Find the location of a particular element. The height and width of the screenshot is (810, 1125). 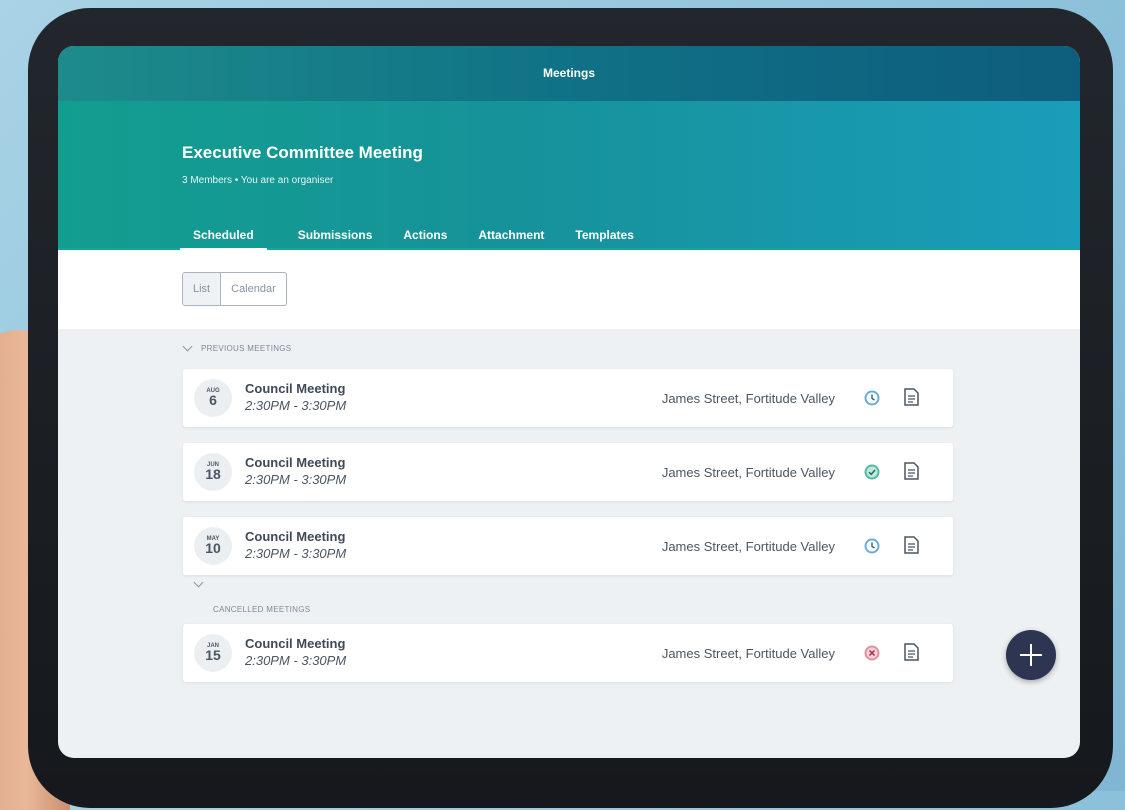

tab-scheduled: Scheduled is located at coordinates (223, 239).